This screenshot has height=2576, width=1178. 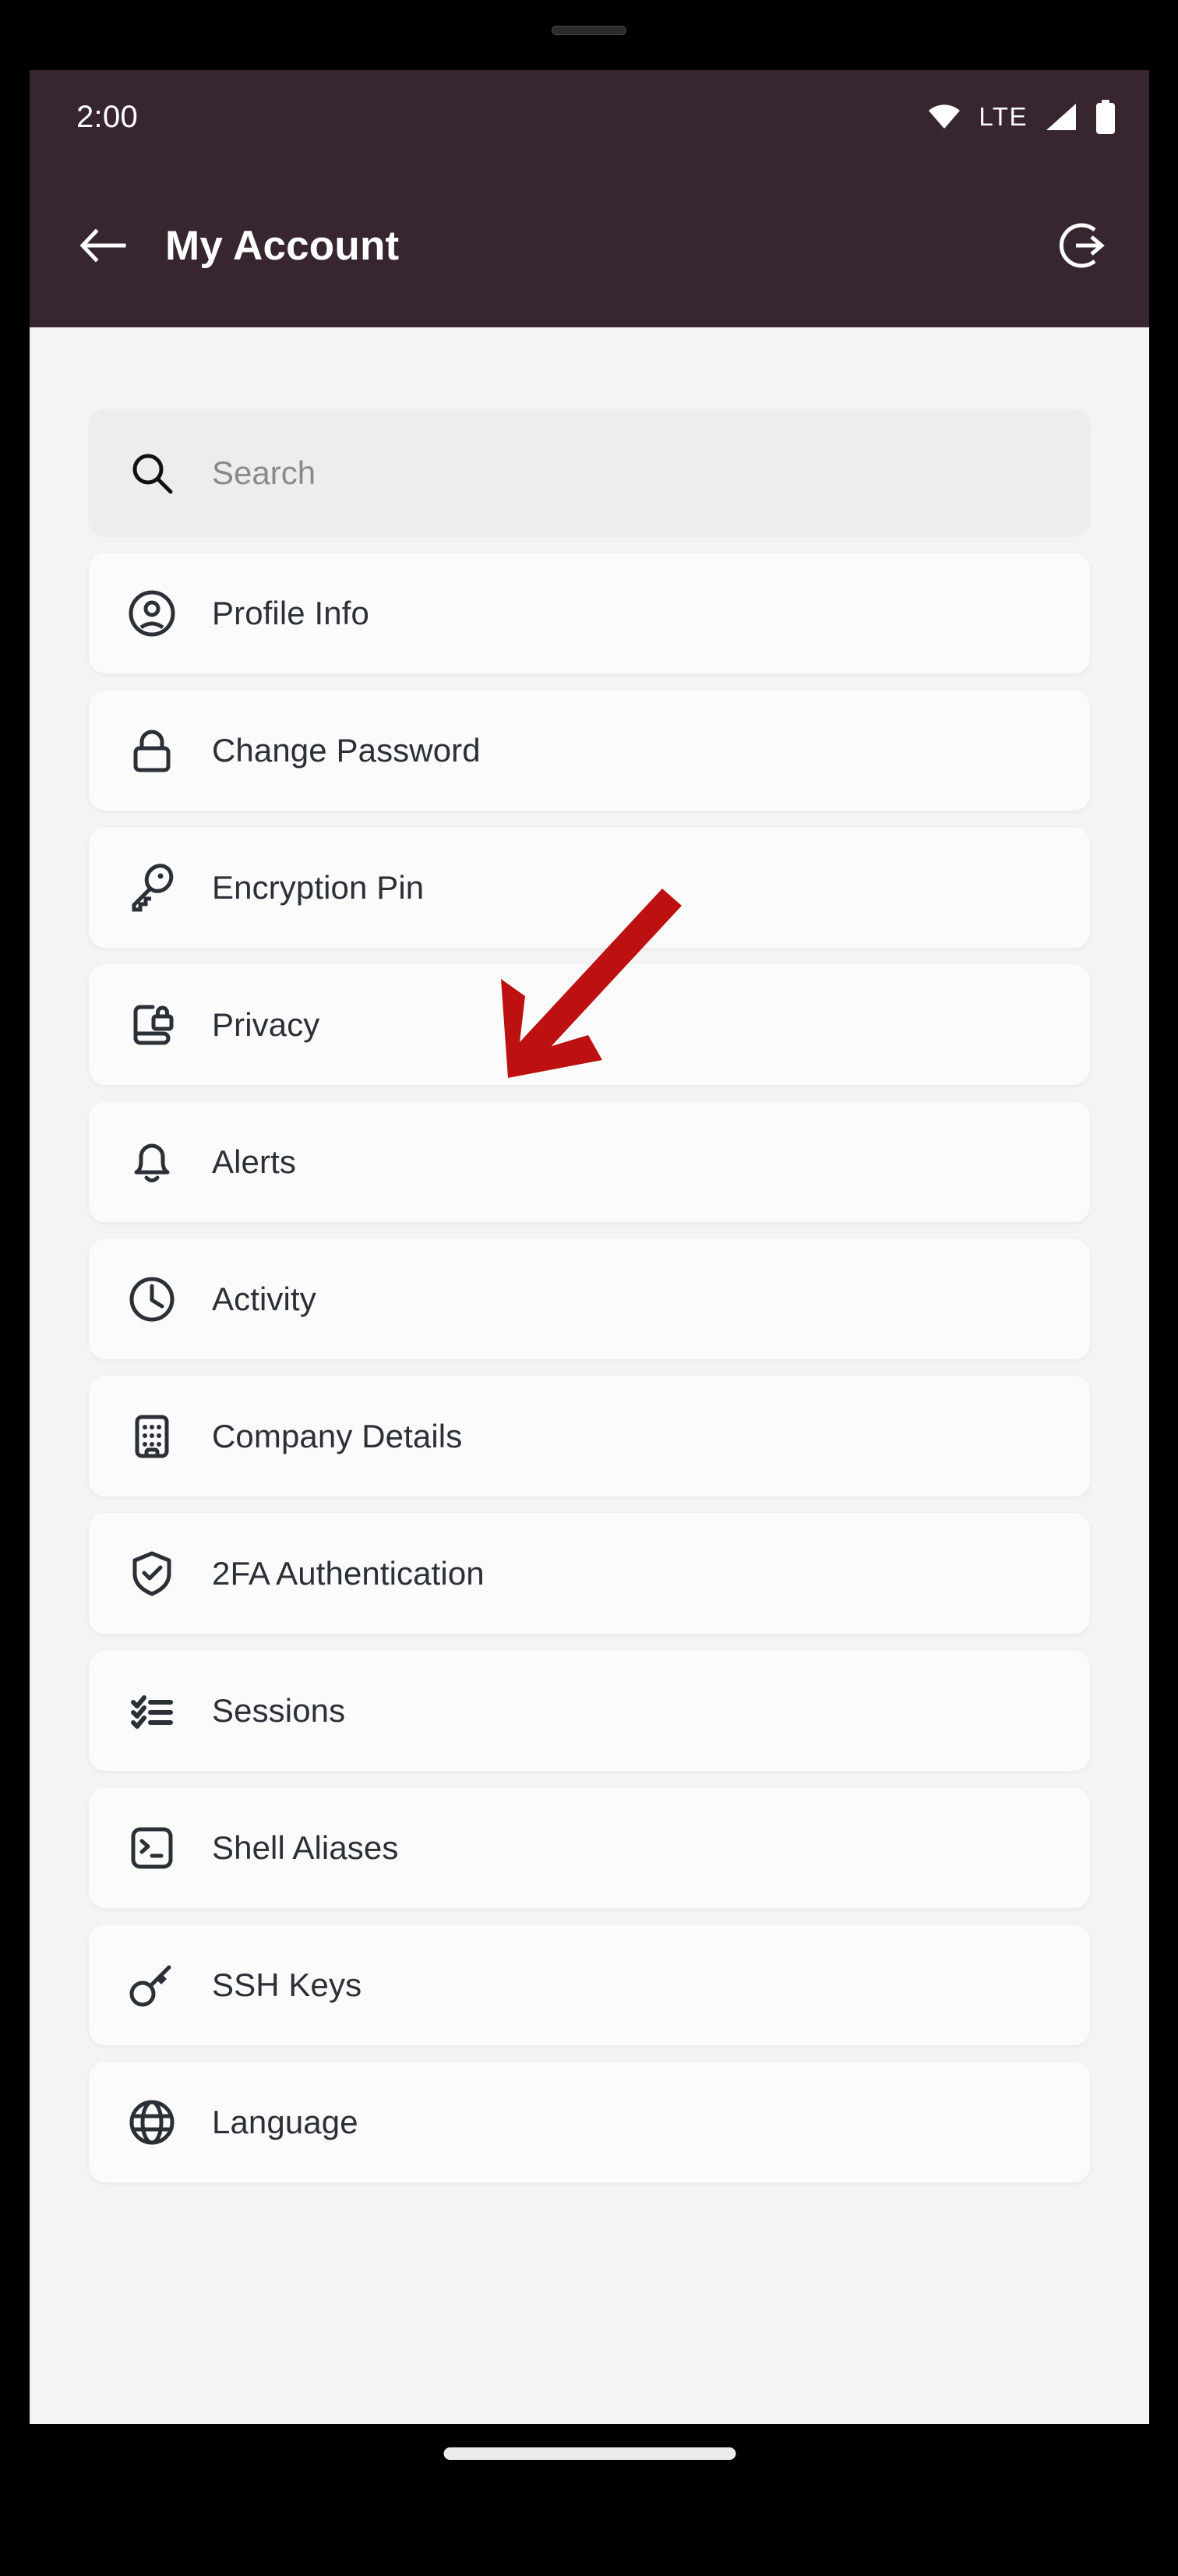 What do you see at coordinates (152, 887) in the screenshot?
I see `key-icon` at bounding box center [152, 887].